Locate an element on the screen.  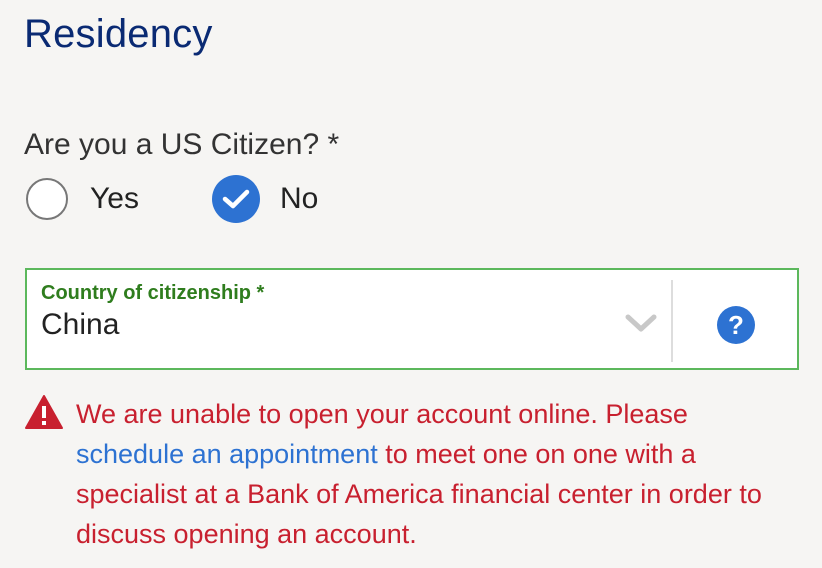
radio-yes-label: Yes is located at coordinates (114, 199).